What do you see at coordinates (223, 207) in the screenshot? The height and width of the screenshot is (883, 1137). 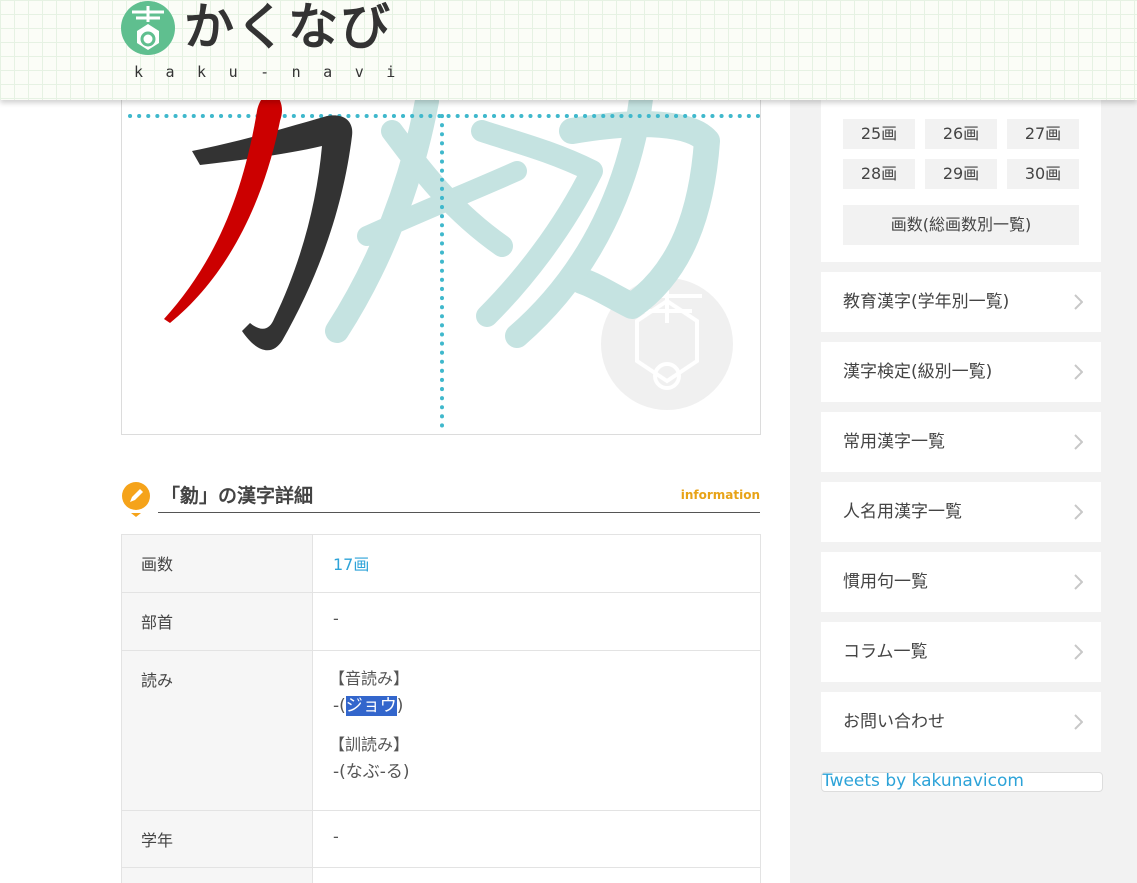 I see `current-stroke` at bounding box center [223, 207].